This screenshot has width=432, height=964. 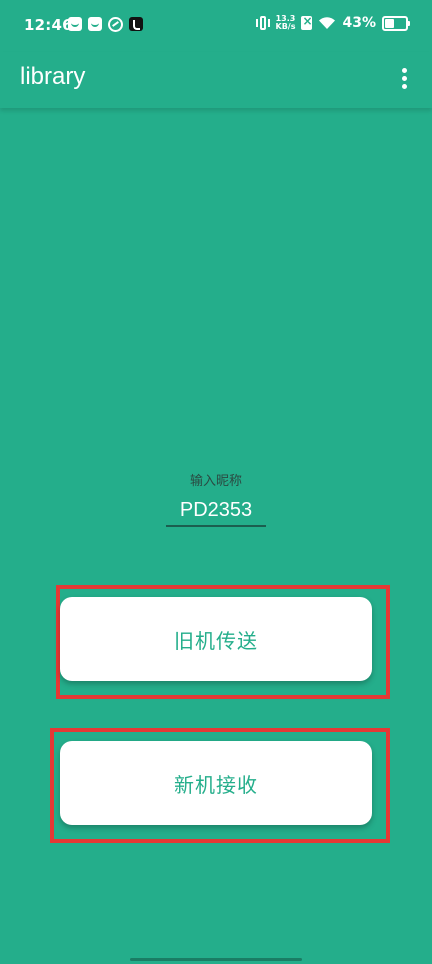 What do you see at coordinates (307, 22) in the screenshot?
I see `no-sim-icon` at bounding box center [307, 22].